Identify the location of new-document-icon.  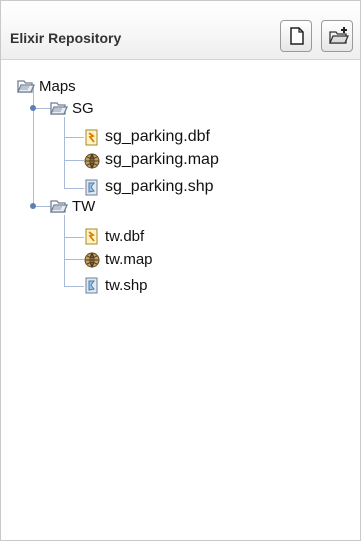
(297, 36).